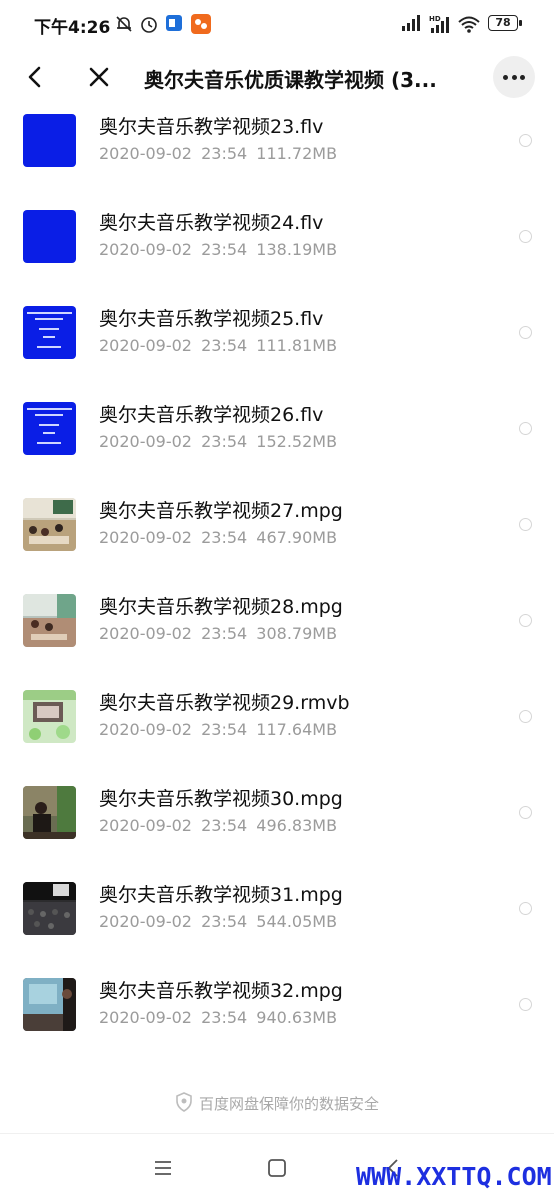 Image resolution: width=554 pixels, height=1201 pixels. What do you see at coordinates (218, 153) in the screenshot?
I see `file-meta: 2020-09-02 23:54 111.72MB` at bounding box center [218, 153].